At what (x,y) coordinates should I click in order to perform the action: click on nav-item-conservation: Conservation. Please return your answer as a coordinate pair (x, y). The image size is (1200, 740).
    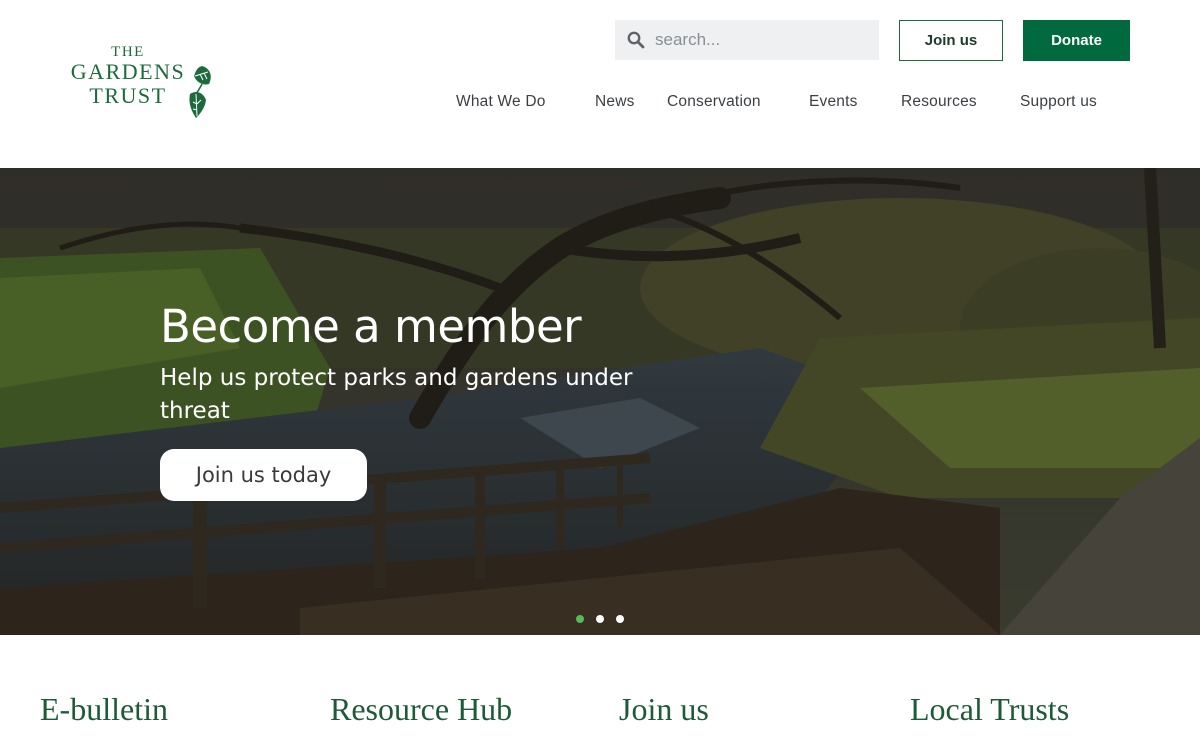
    Looking at the image, I should click on (714, 102).